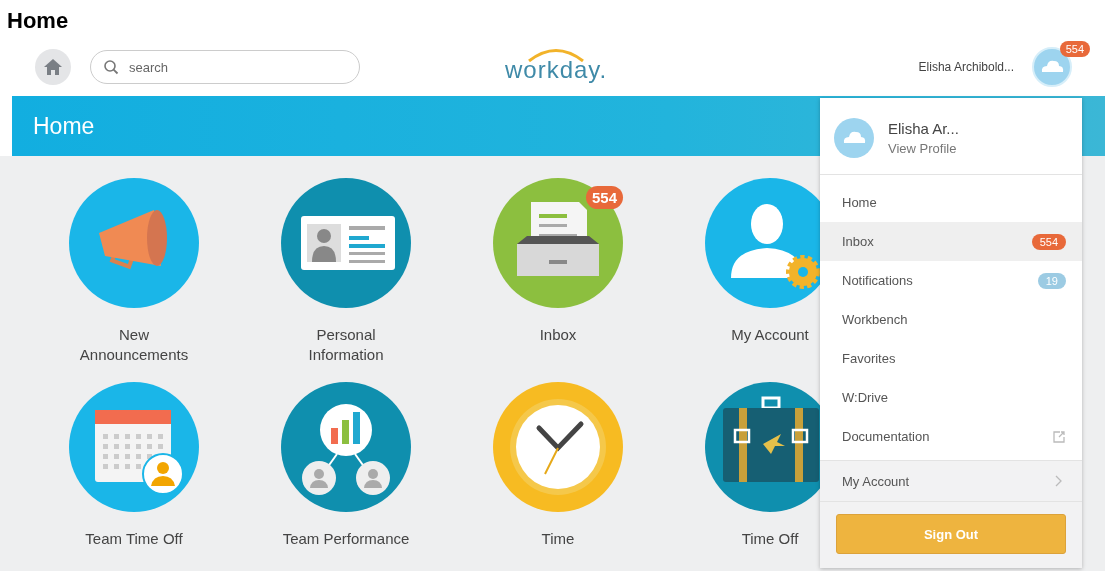  What do you see at coordinates (923, 148) in the screenshot?
I see `view-profile-link: View Profile` at bounding box center [923, 148].